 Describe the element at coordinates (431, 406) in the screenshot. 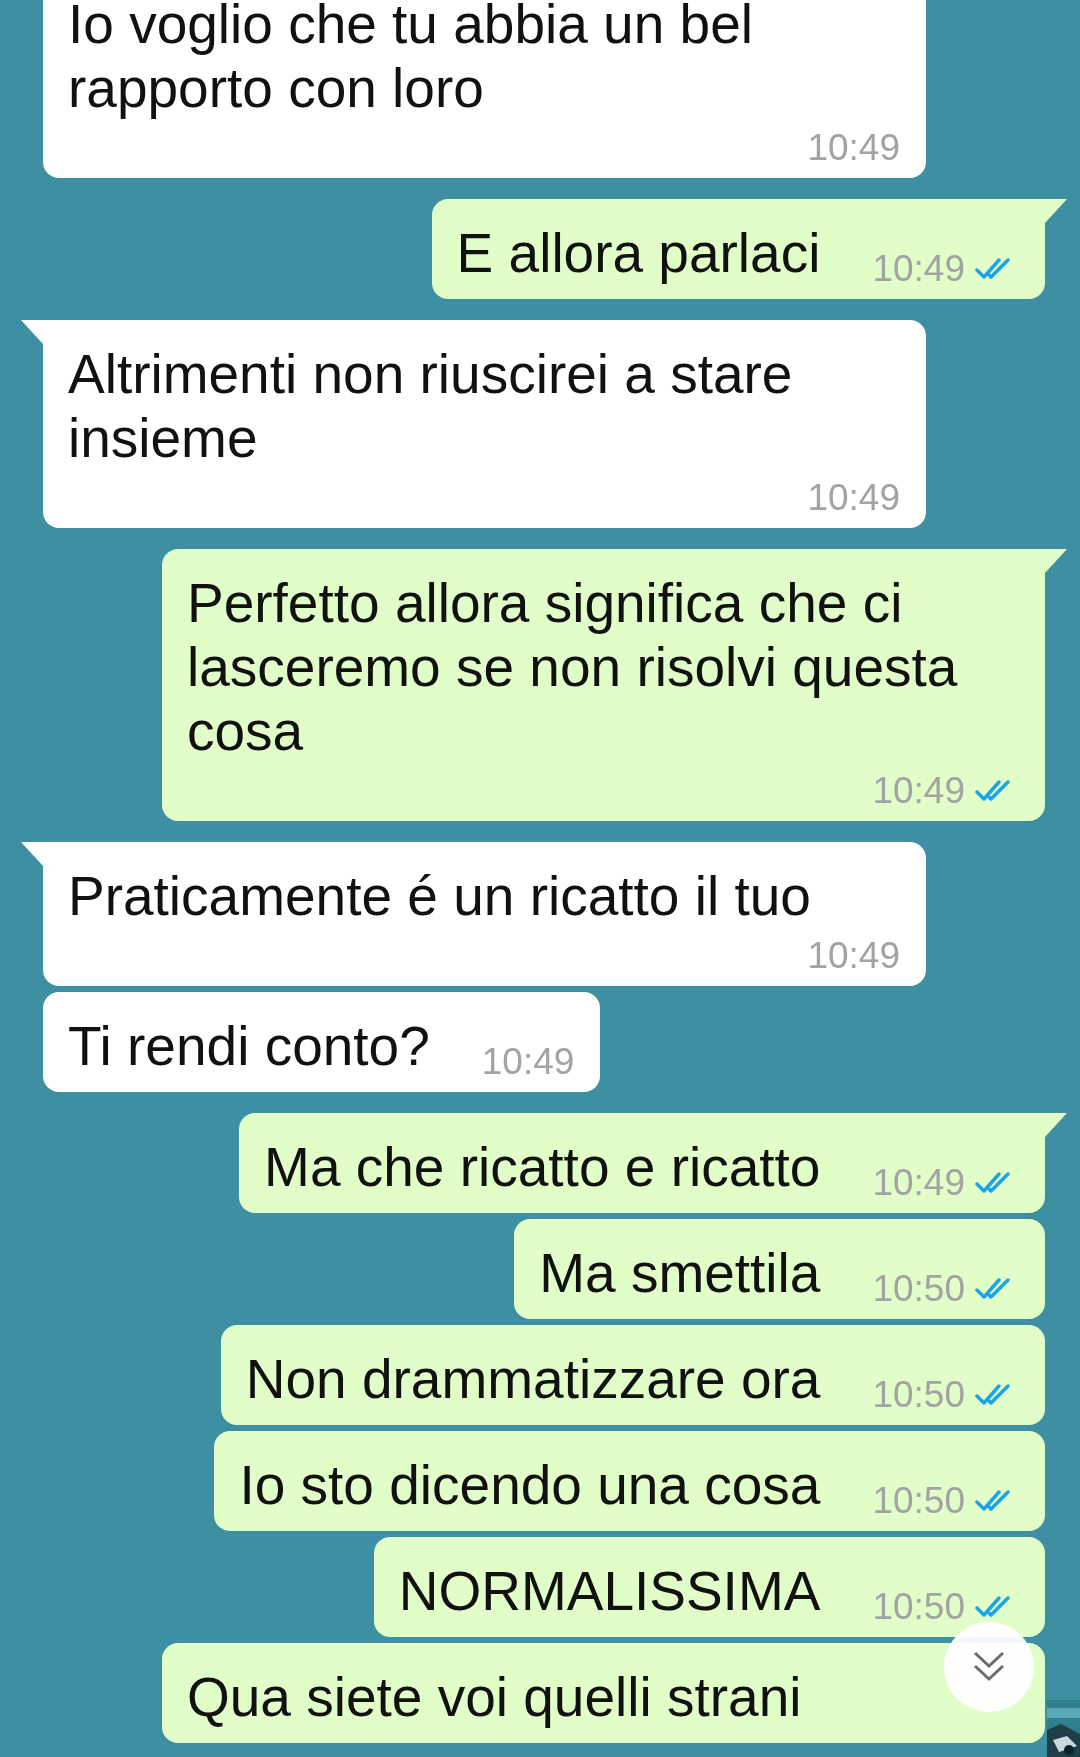

I see `message-text: Altrimenti non riuscirei a stare insieme` at that location.